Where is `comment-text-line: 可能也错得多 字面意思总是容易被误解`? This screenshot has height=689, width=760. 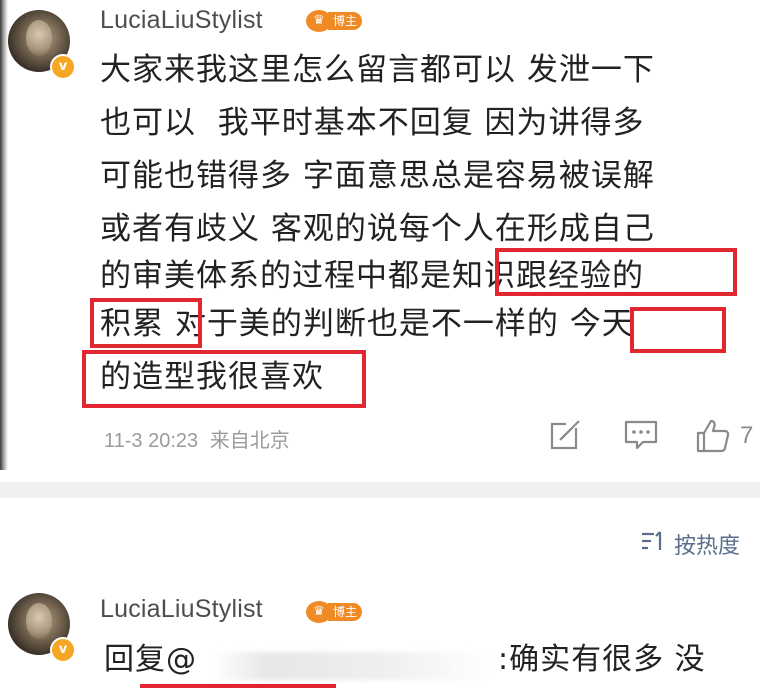 comment-text-line: 可能也错得多 字面意思总是容易被误解 is located at coordinates (377, 176).